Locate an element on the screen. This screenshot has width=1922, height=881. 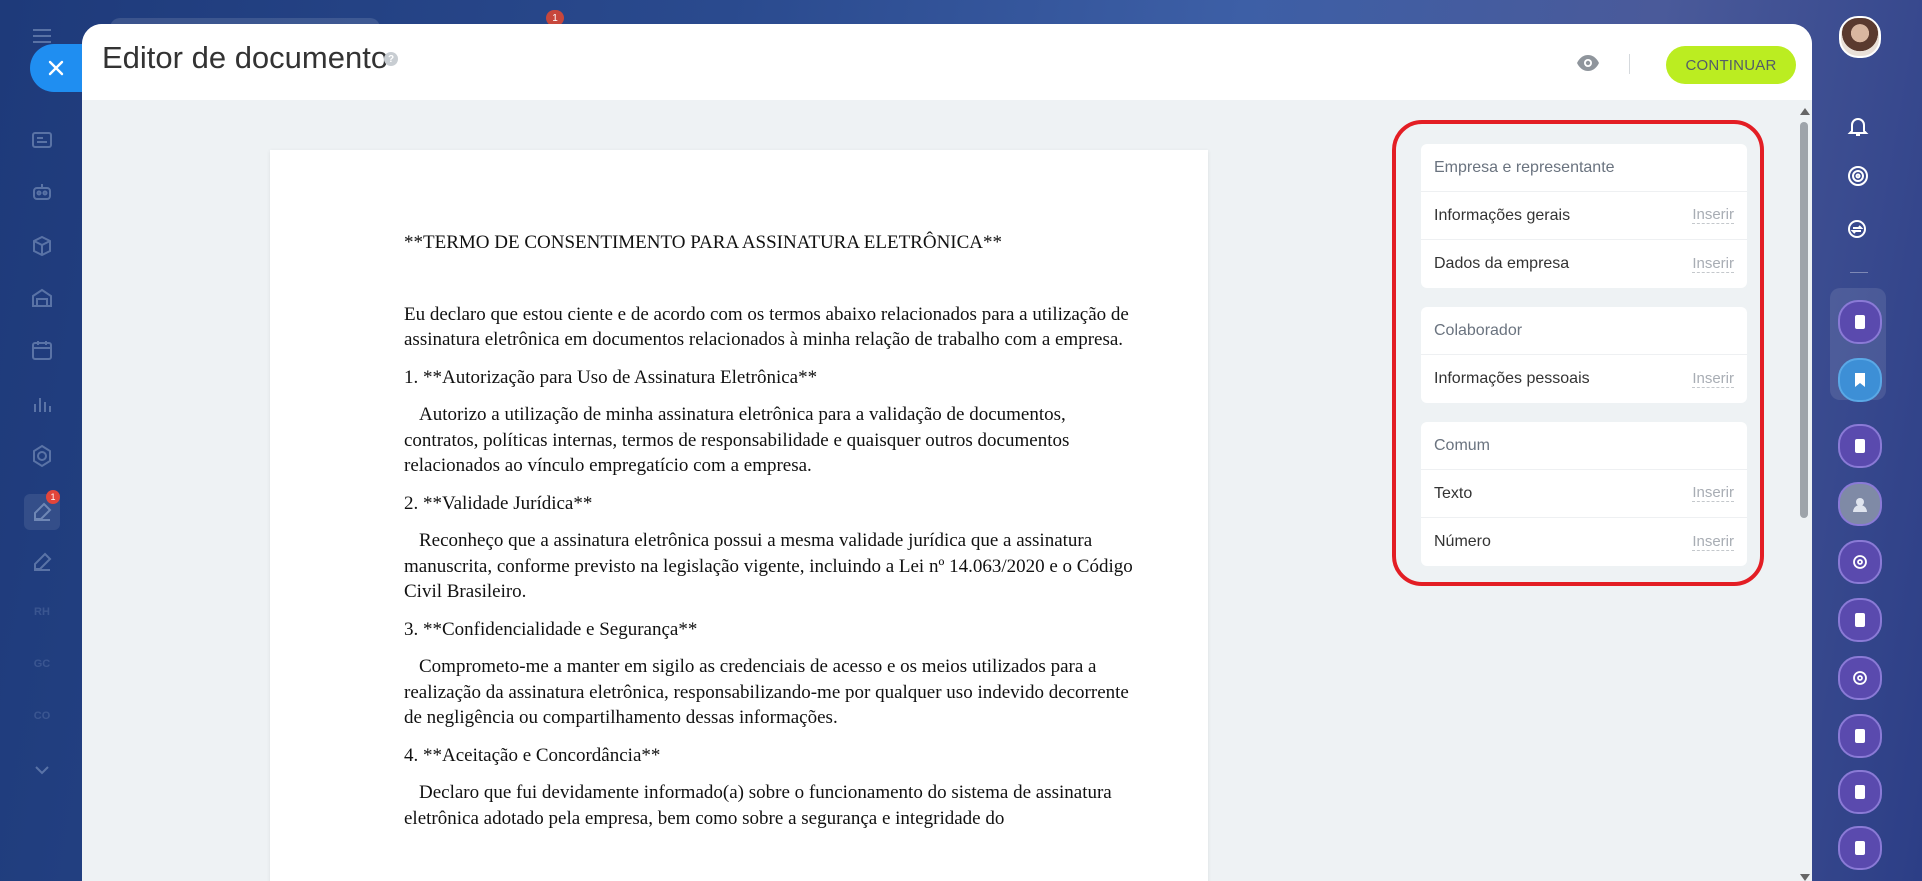
scrollbar is located at coordinates (1804, 494).